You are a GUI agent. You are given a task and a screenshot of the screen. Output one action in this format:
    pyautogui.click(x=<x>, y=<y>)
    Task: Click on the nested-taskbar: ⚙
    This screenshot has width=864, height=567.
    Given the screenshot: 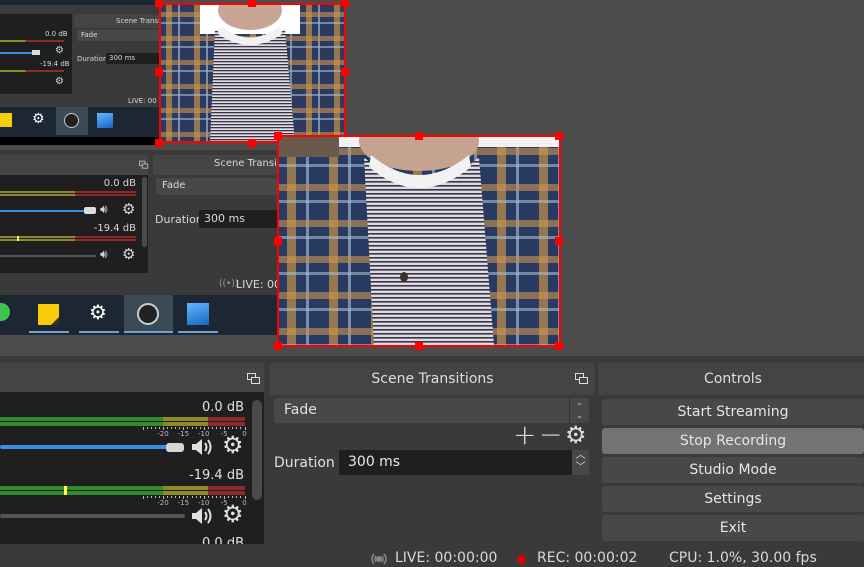 What is the action you would take?
    pyautogui.click(x=139, y=315)
    